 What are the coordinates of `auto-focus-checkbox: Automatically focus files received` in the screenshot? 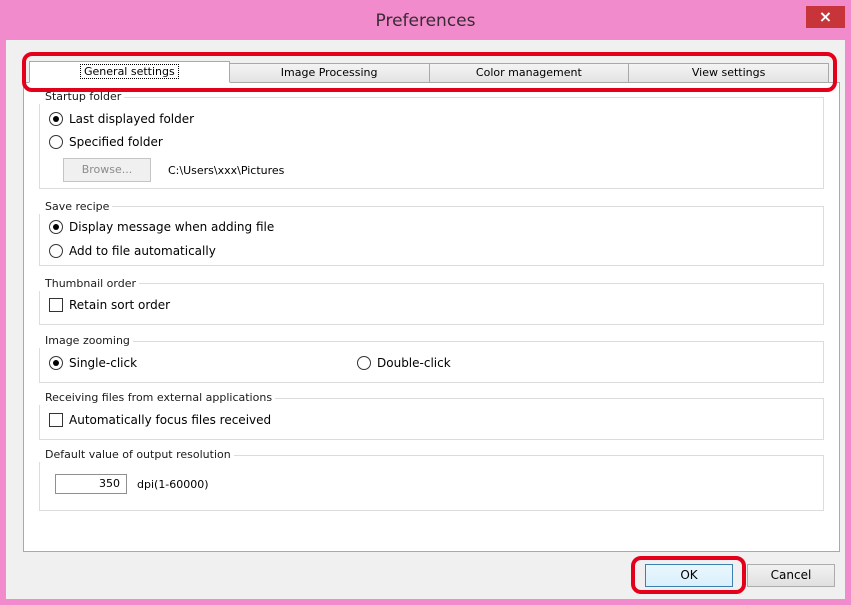 It's located at (160, 420).